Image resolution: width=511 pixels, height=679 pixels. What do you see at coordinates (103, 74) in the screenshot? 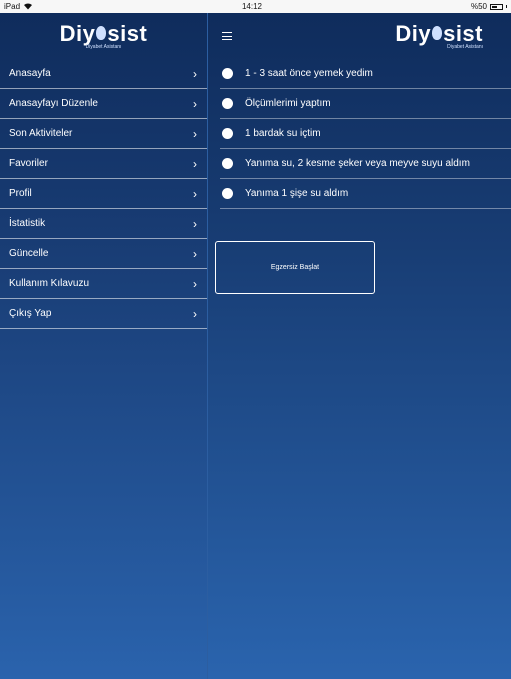
I see `sidebar-item-anasayfa: Anasayfa ›` at bounding box center [103, 74].